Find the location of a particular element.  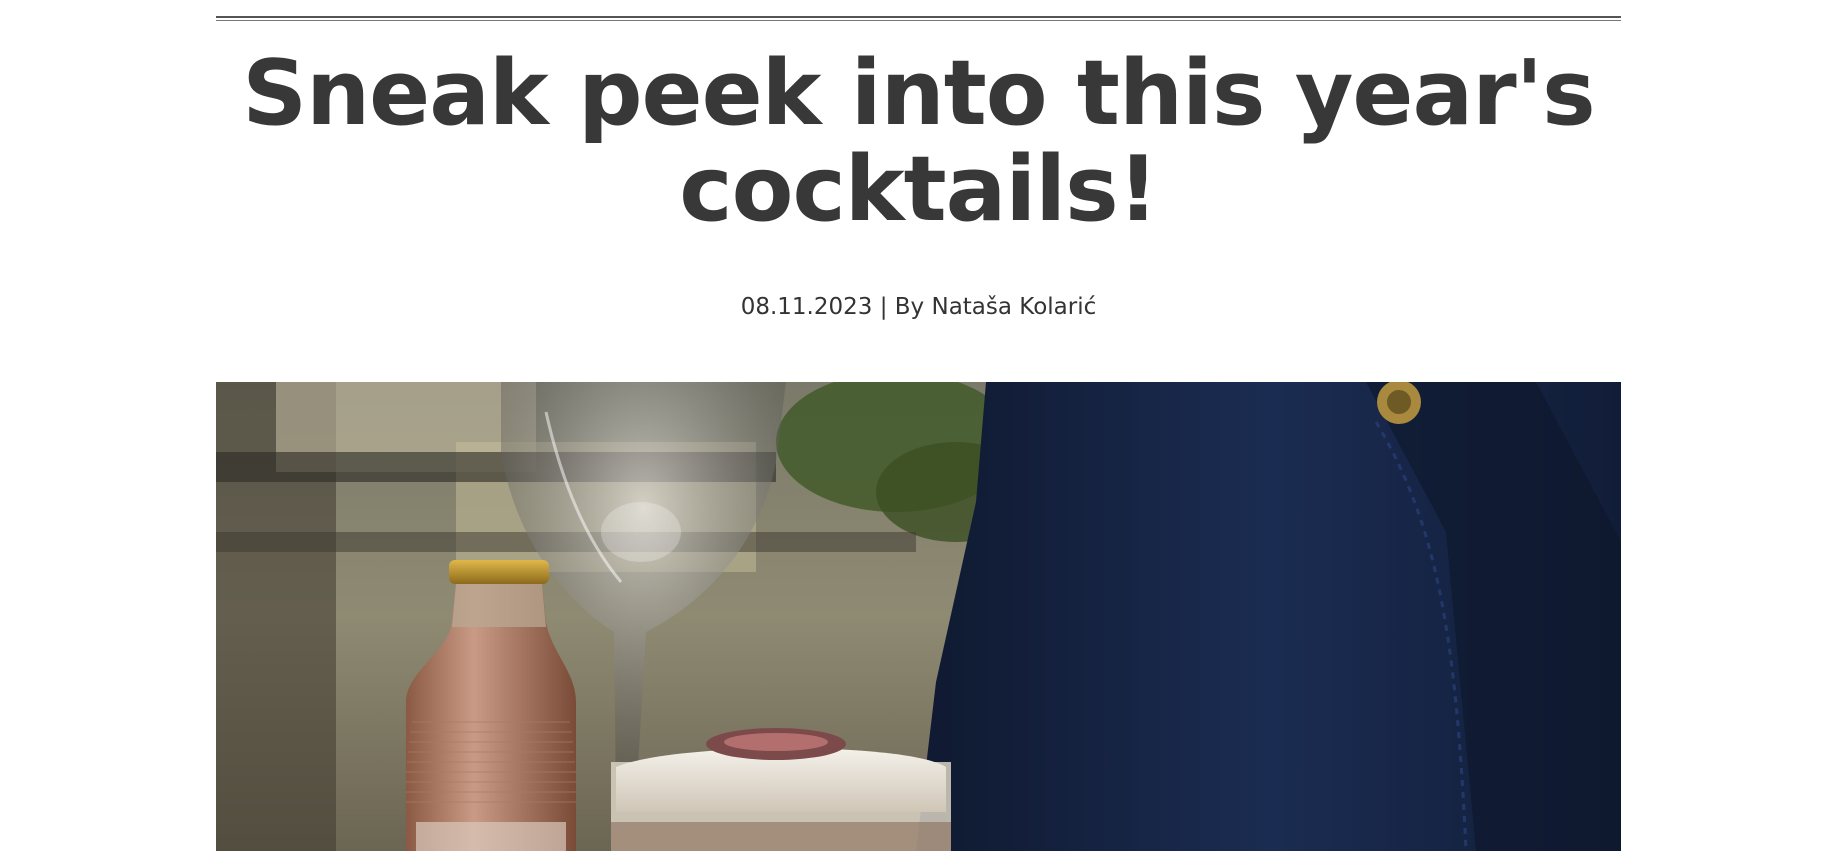

article-meta: 08.11.2023 | By Nataša Kolarić is located at coordinates (918, 307).